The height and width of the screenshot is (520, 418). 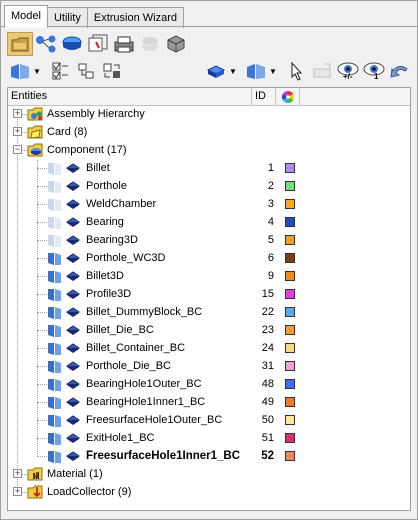 What do you see at coordinates (209, 204) in the screenshot?
I see `component-row: WeldChamber 3` at bounding box center [209, 204].